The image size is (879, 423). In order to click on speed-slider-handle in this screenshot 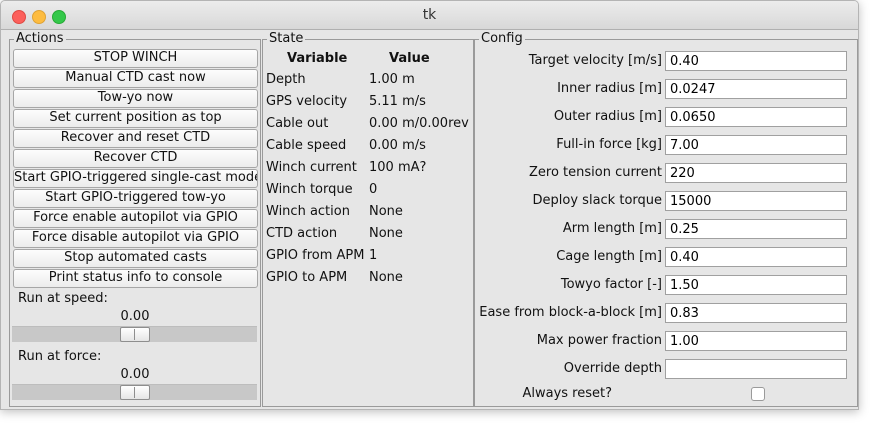, I will do `click(135, 334)`.